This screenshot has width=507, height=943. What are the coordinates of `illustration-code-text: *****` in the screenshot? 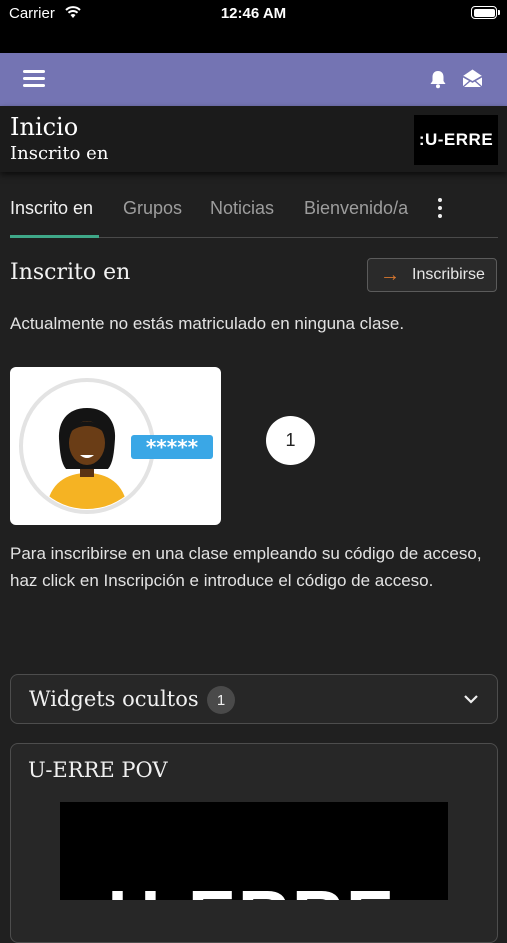 It's located at (172, 447).